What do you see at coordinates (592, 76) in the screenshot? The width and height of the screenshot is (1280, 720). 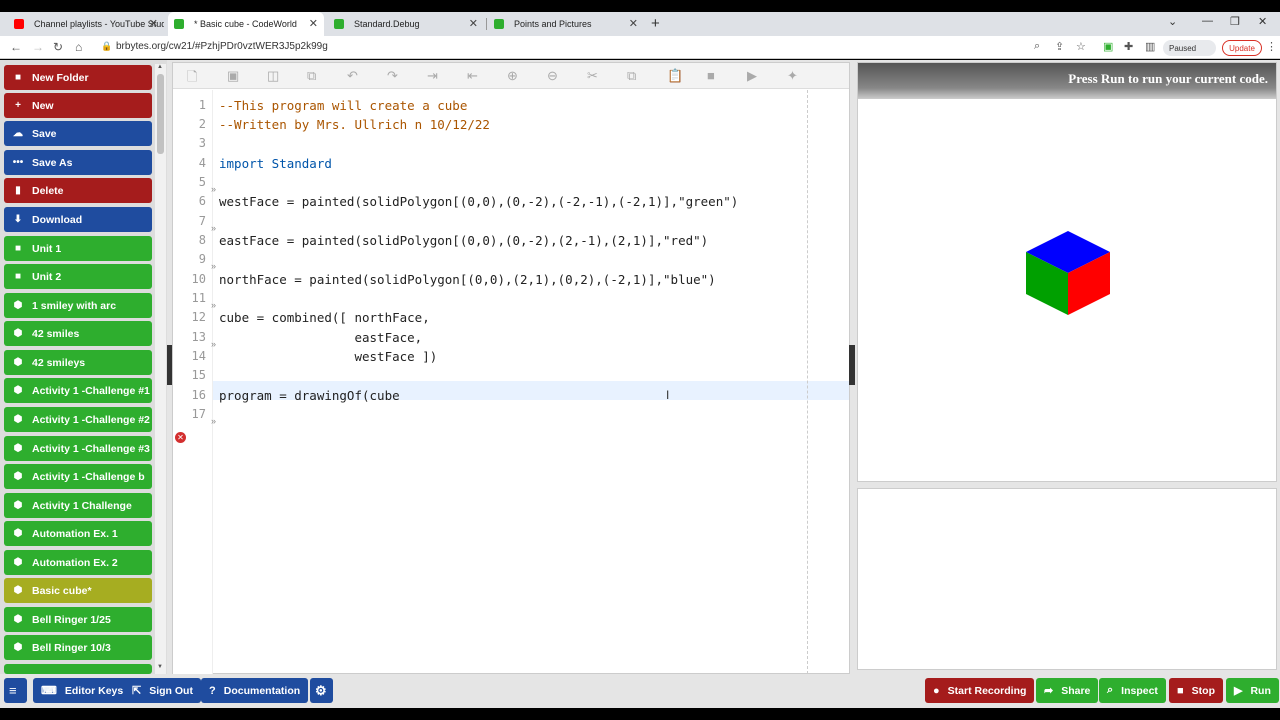 I see `cut-icon: ✂` at bounding box center [592, 76].